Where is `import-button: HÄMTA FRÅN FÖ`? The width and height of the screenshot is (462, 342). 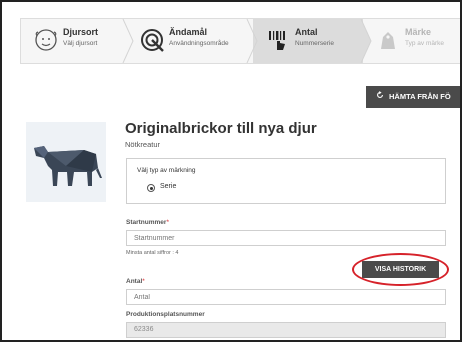 import-button: HÄMTA FRÅN FÖ is located at coordinates (413, 97).